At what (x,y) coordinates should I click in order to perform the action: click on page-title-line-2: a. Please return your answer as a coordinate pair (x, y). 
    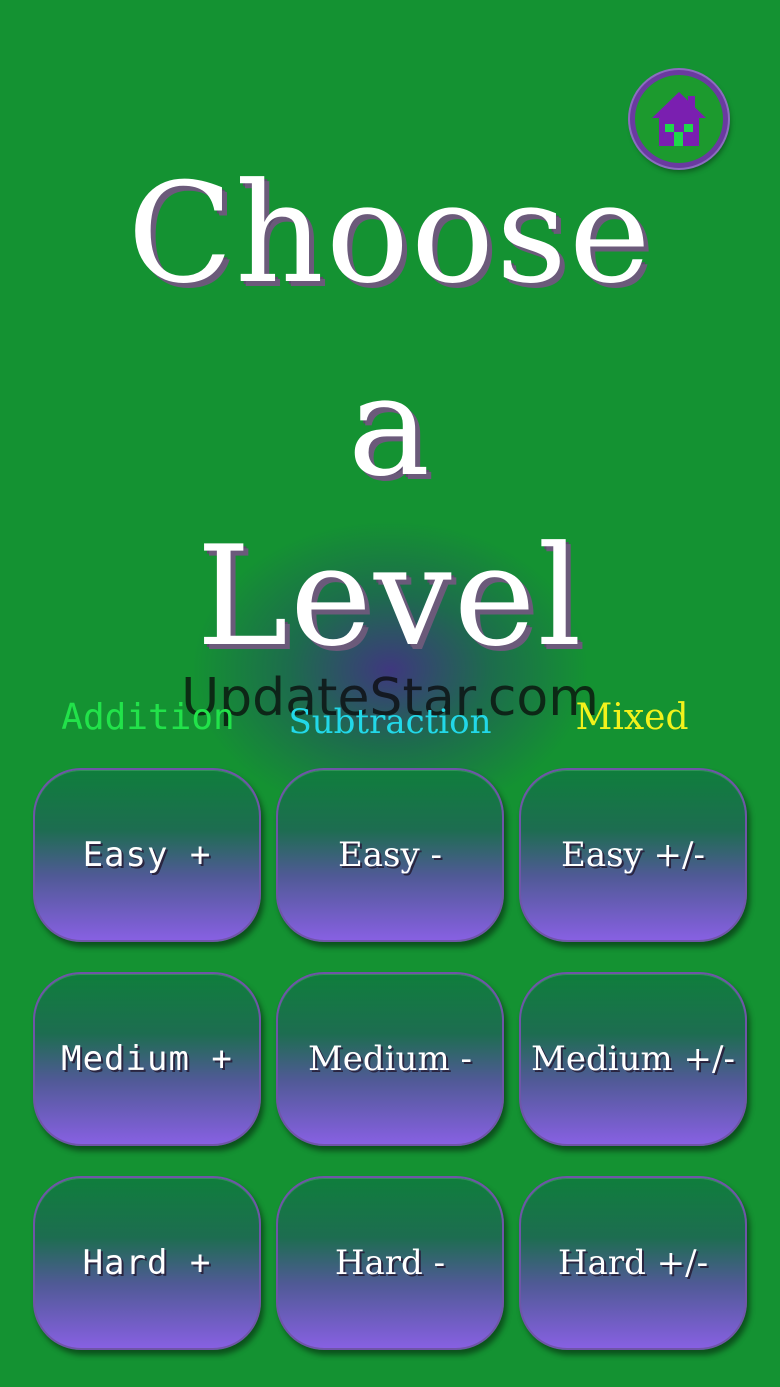
    Looking at the image, I should click on (390, 426).